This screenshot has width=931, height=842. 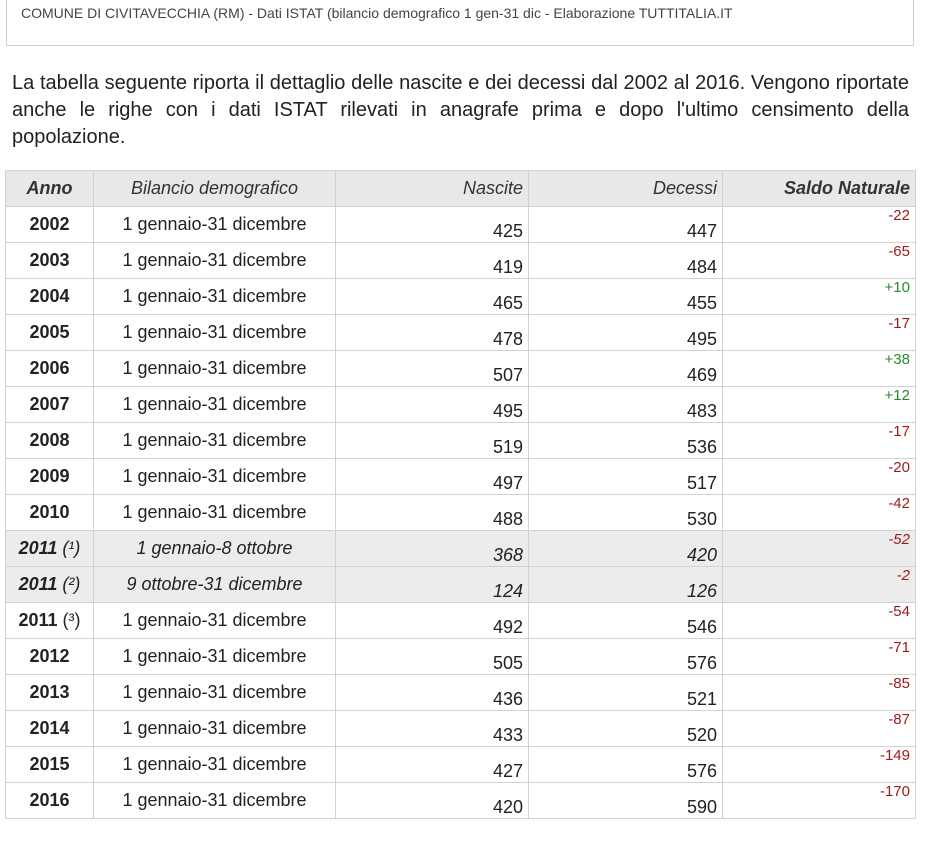 I want to click on header-bilancio: Bilancio demografico, so click(x=214, y=188).